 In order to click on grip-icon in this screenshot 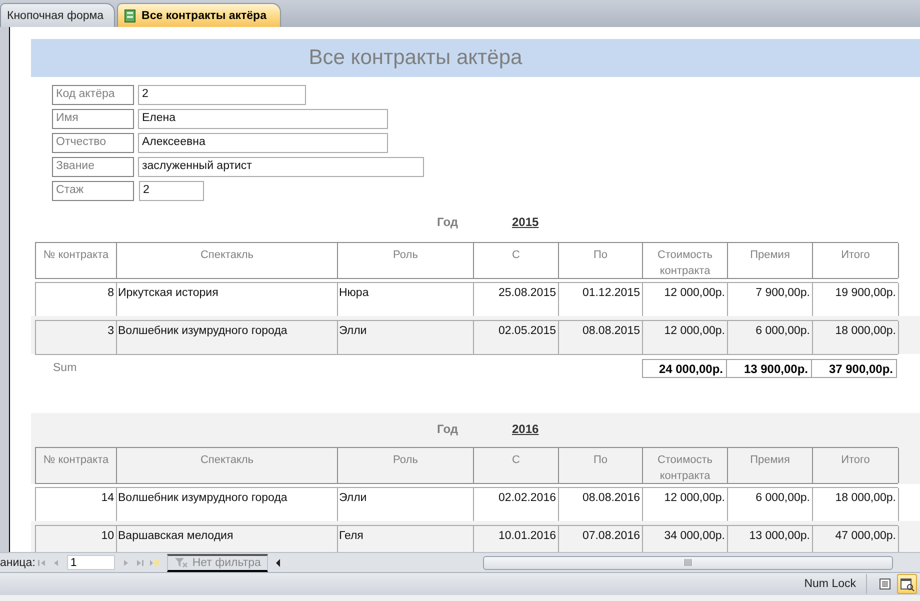, I will do `click(688, 562)`.